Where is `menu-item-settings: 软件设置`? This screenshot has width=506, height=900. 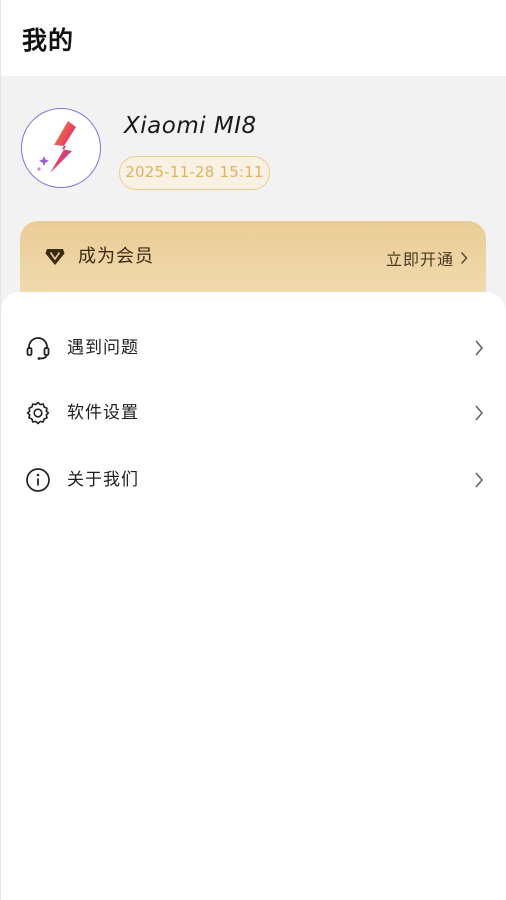
menu-item-settings: 软件设置 is located at coordinates (253, 413).